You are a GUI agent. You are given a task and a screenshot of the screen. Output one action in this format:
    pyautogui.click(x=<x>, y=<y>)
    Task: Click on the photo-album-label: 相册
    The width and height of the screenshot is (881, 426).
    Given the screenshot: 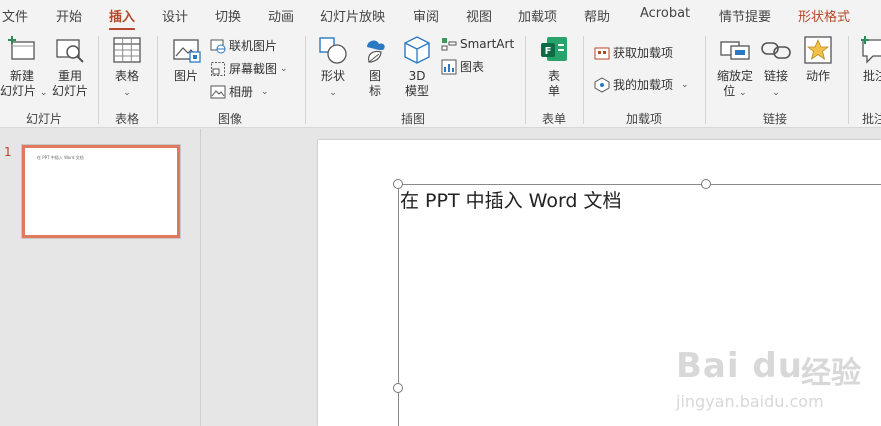 What is the action you would take?
    pyautogui.click(x=241, y=92)
    